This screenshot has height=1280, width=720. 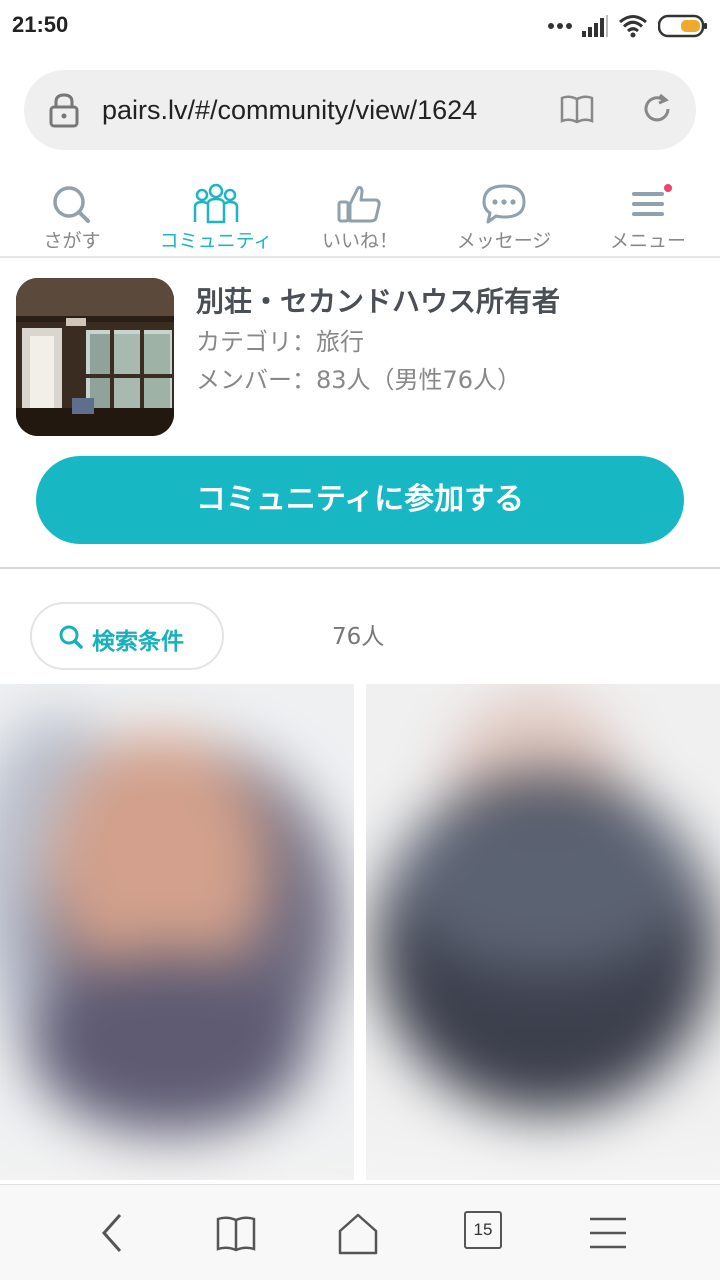 I want to click on lock-icon, so click(x=64, y=110).